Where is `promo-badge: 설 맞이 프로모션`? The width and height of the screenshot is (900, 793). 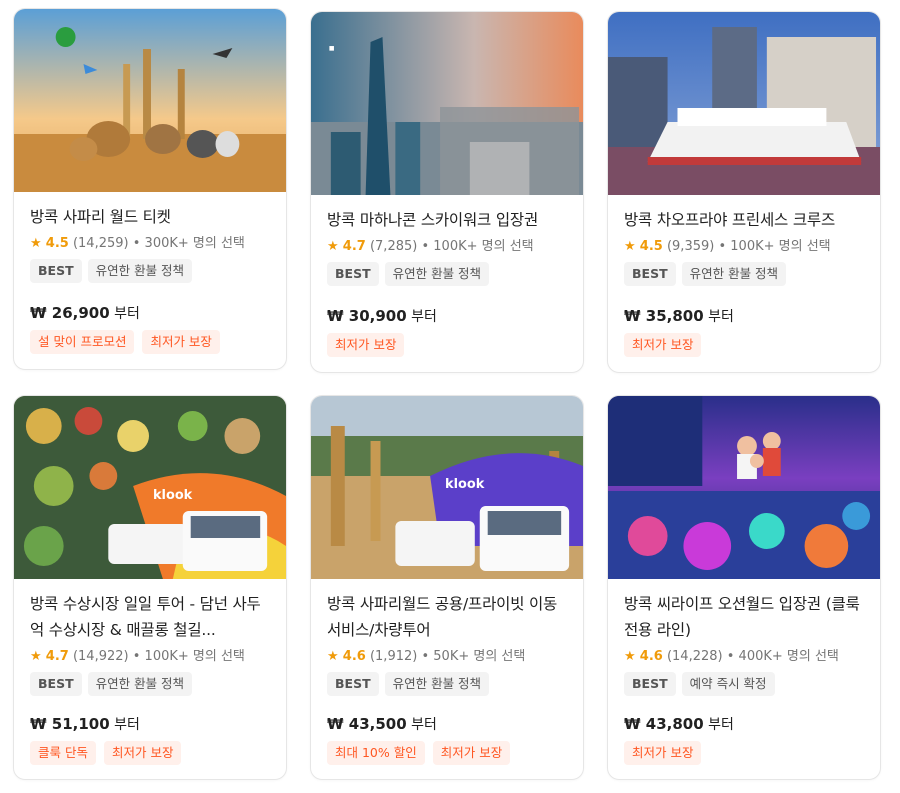 promo-badge: 설 맞이 프로모션 is located at coordinates (82, 342).